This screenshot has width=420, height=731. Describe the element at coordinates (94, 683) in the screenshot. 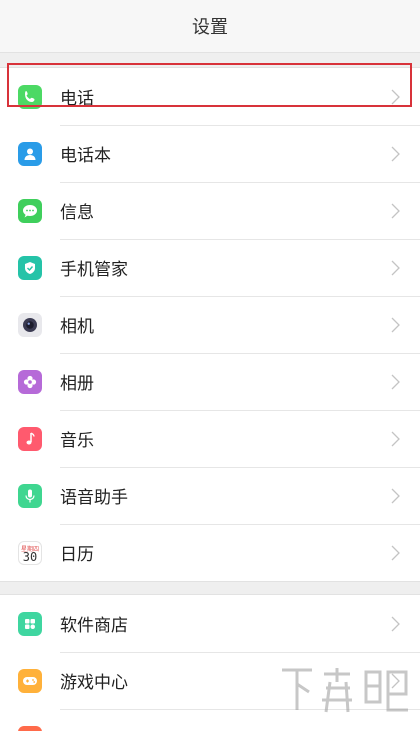

I see `settings-item-label: 游戏中心` at that location.